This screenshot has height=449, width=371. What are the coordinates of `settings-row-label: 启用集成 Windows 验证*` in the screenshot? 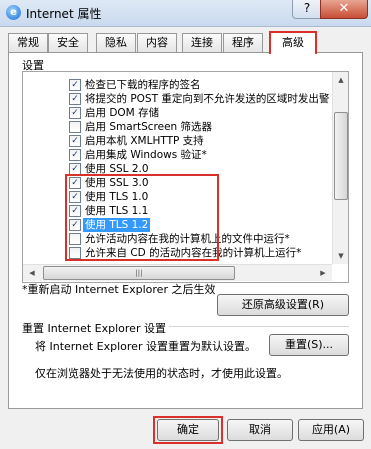 It's located at (146, 155).